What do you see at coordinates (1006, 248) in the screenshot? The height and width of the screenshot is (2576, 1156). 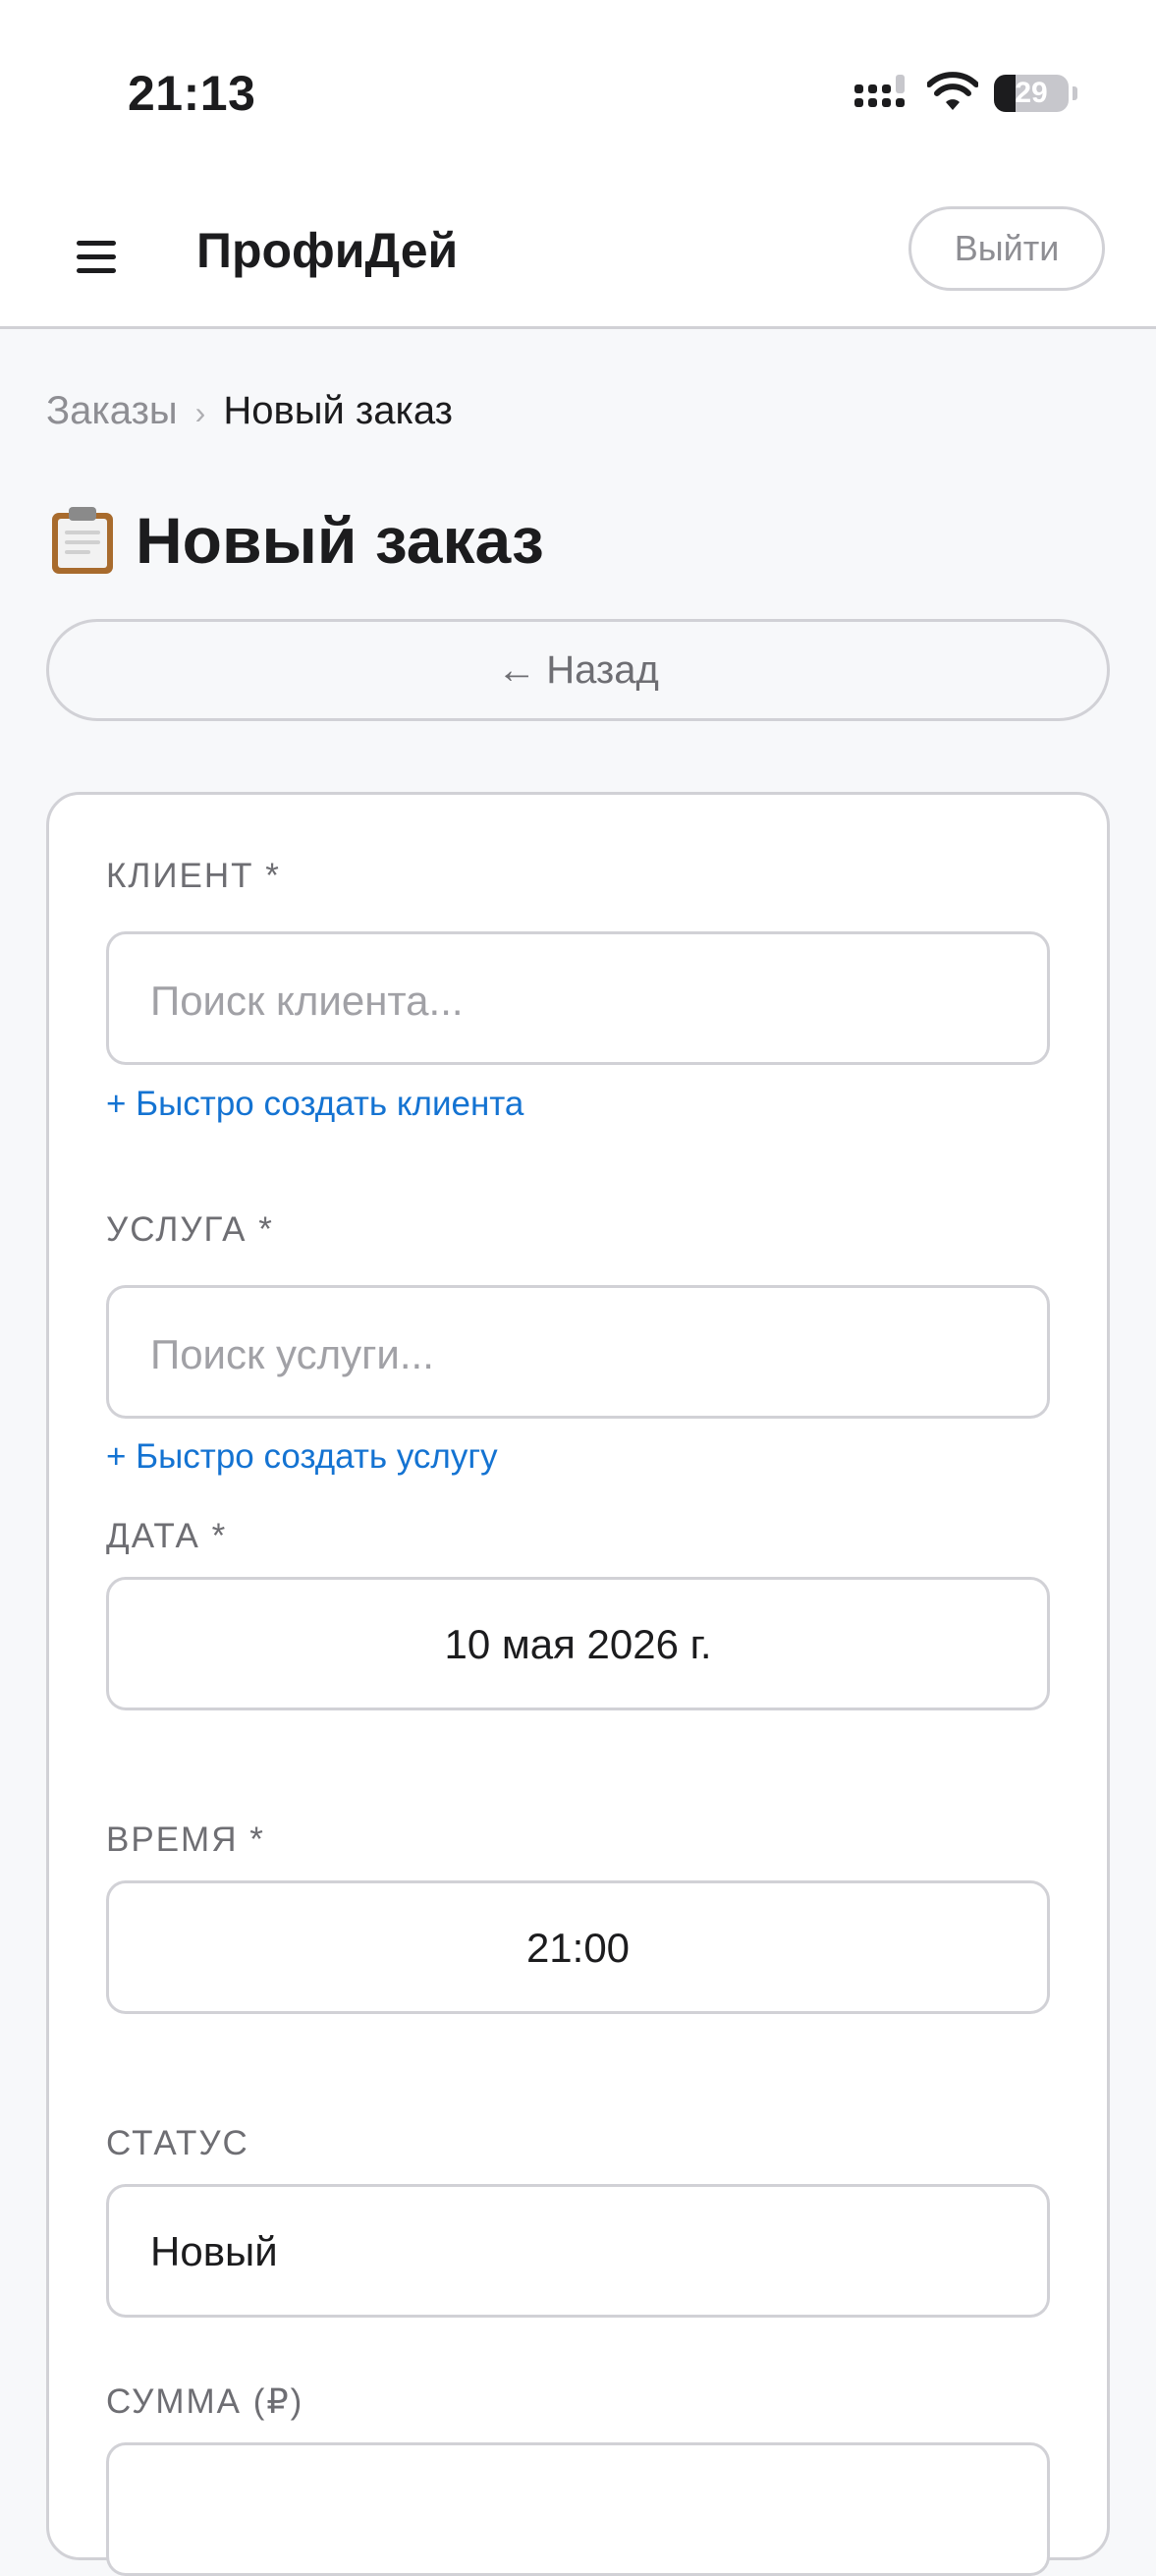 I see `logout-button: Выйти` at bounding box center [1006, 248].